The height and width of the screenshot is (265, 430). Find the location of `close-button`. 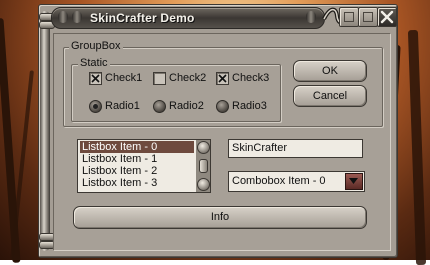

close-button is located at coordinates (387, 17).